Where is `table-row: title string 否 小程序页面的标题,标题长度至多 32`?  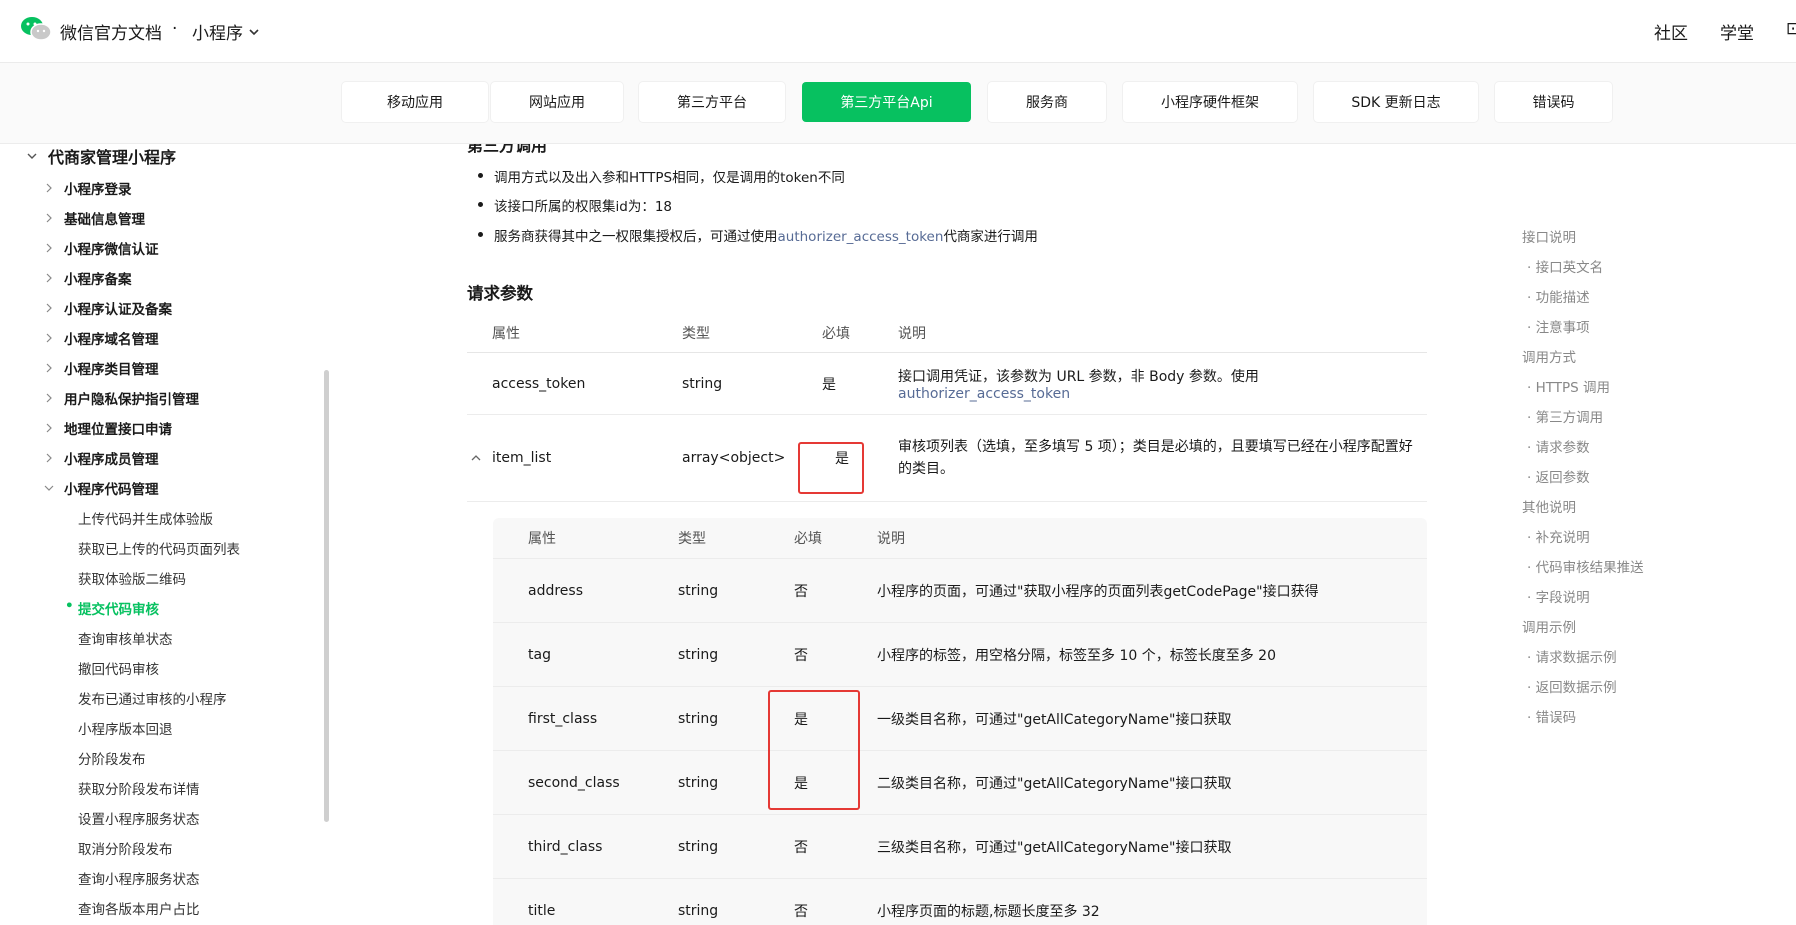
table-row: title string 否 小程序页面的标题,标题长度至多 32 is located at coordinates (960, 901).